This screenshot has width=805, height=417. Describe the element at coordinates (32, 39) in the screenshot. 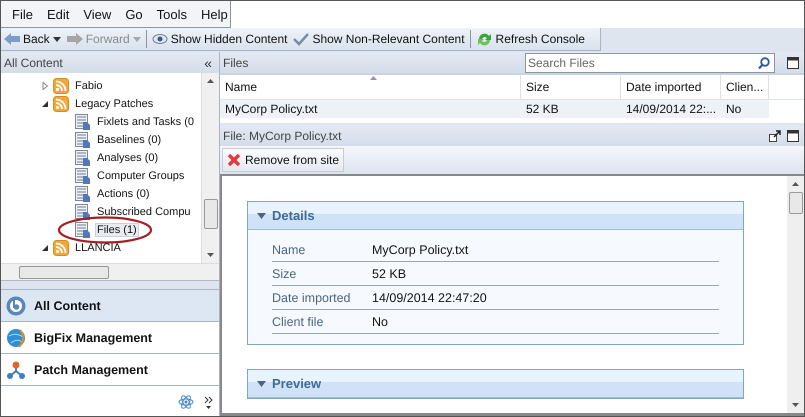

I see `toolbar-button: Back` at that location.